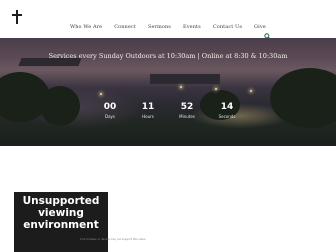 This screenshot has height=252, width=336. Describe the element at coordinates (227, 27) in the screenshot. I see `nav-contact-us: Contact Us` at that location.